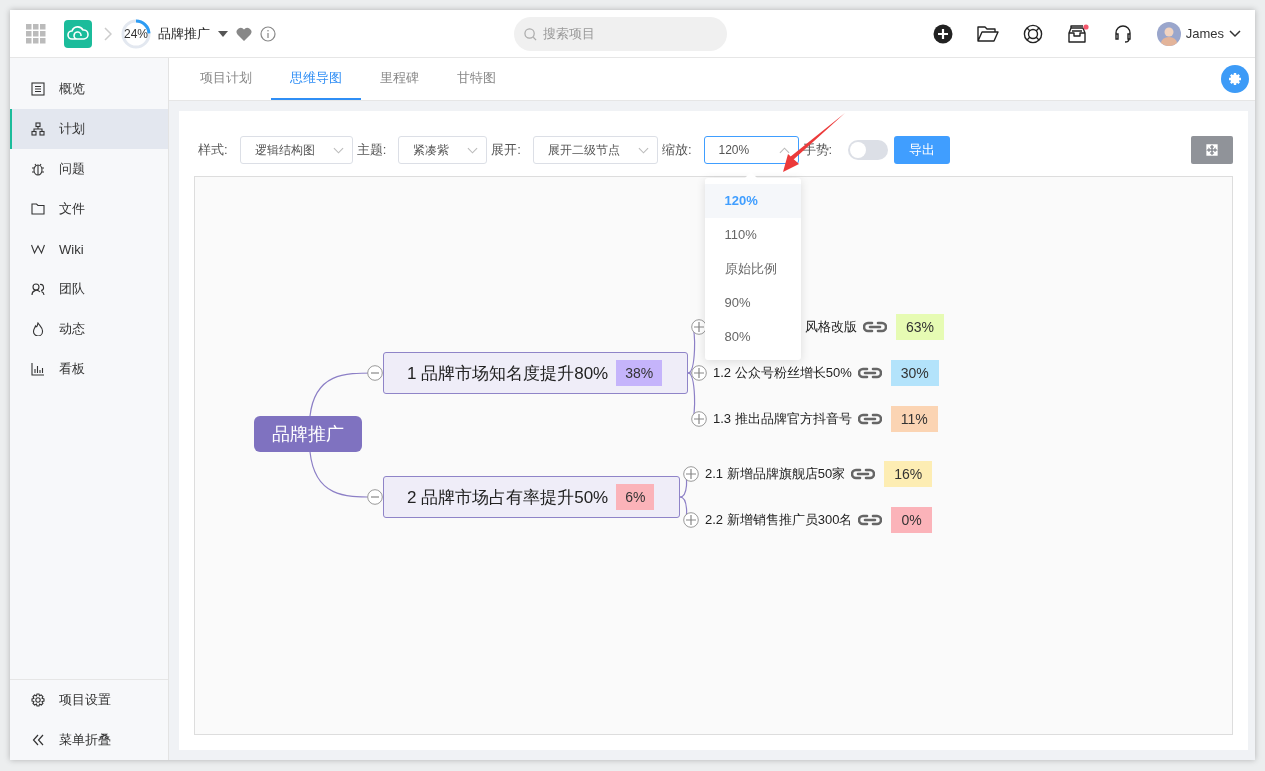 The image size is (1265, 771). I want to click on sidebar-footer-item: 项目设置, so click(89, 700).